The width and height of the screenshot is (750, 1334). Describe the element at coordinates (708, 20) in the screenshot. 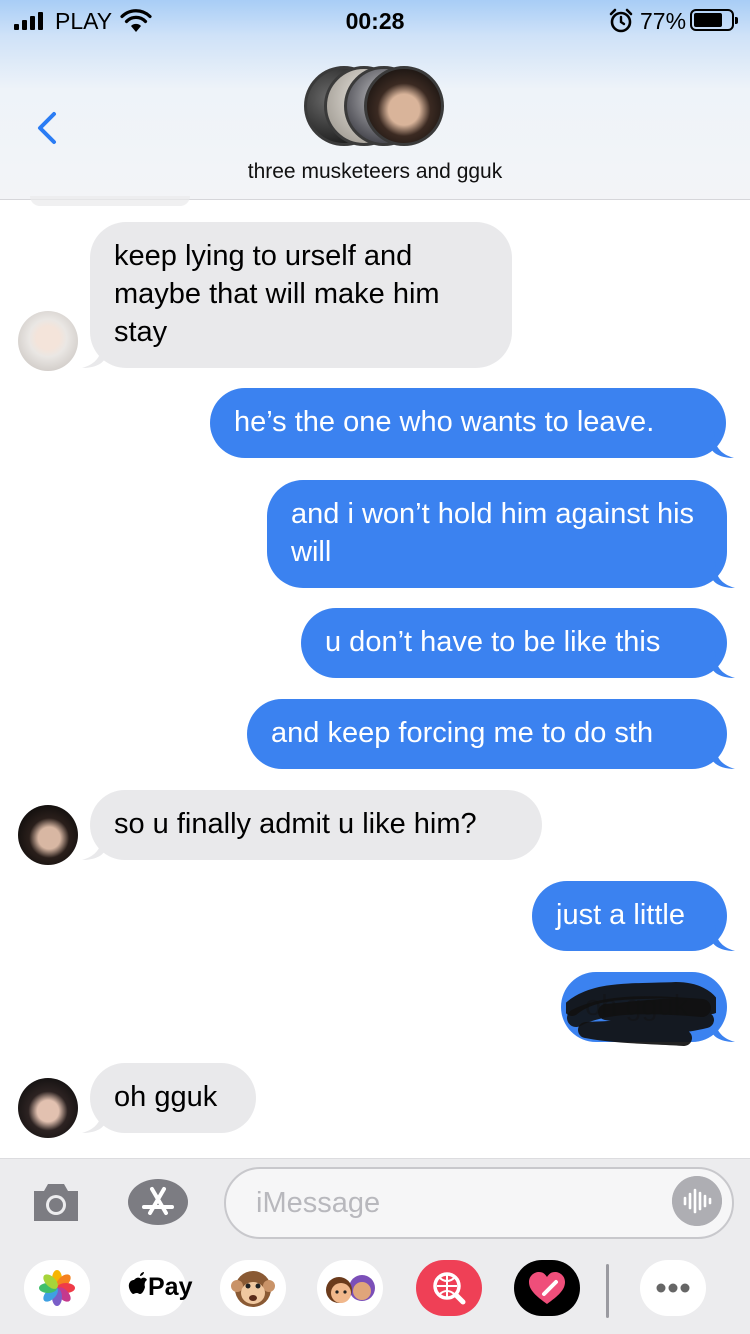

I see `battery-level-fill` at that location.